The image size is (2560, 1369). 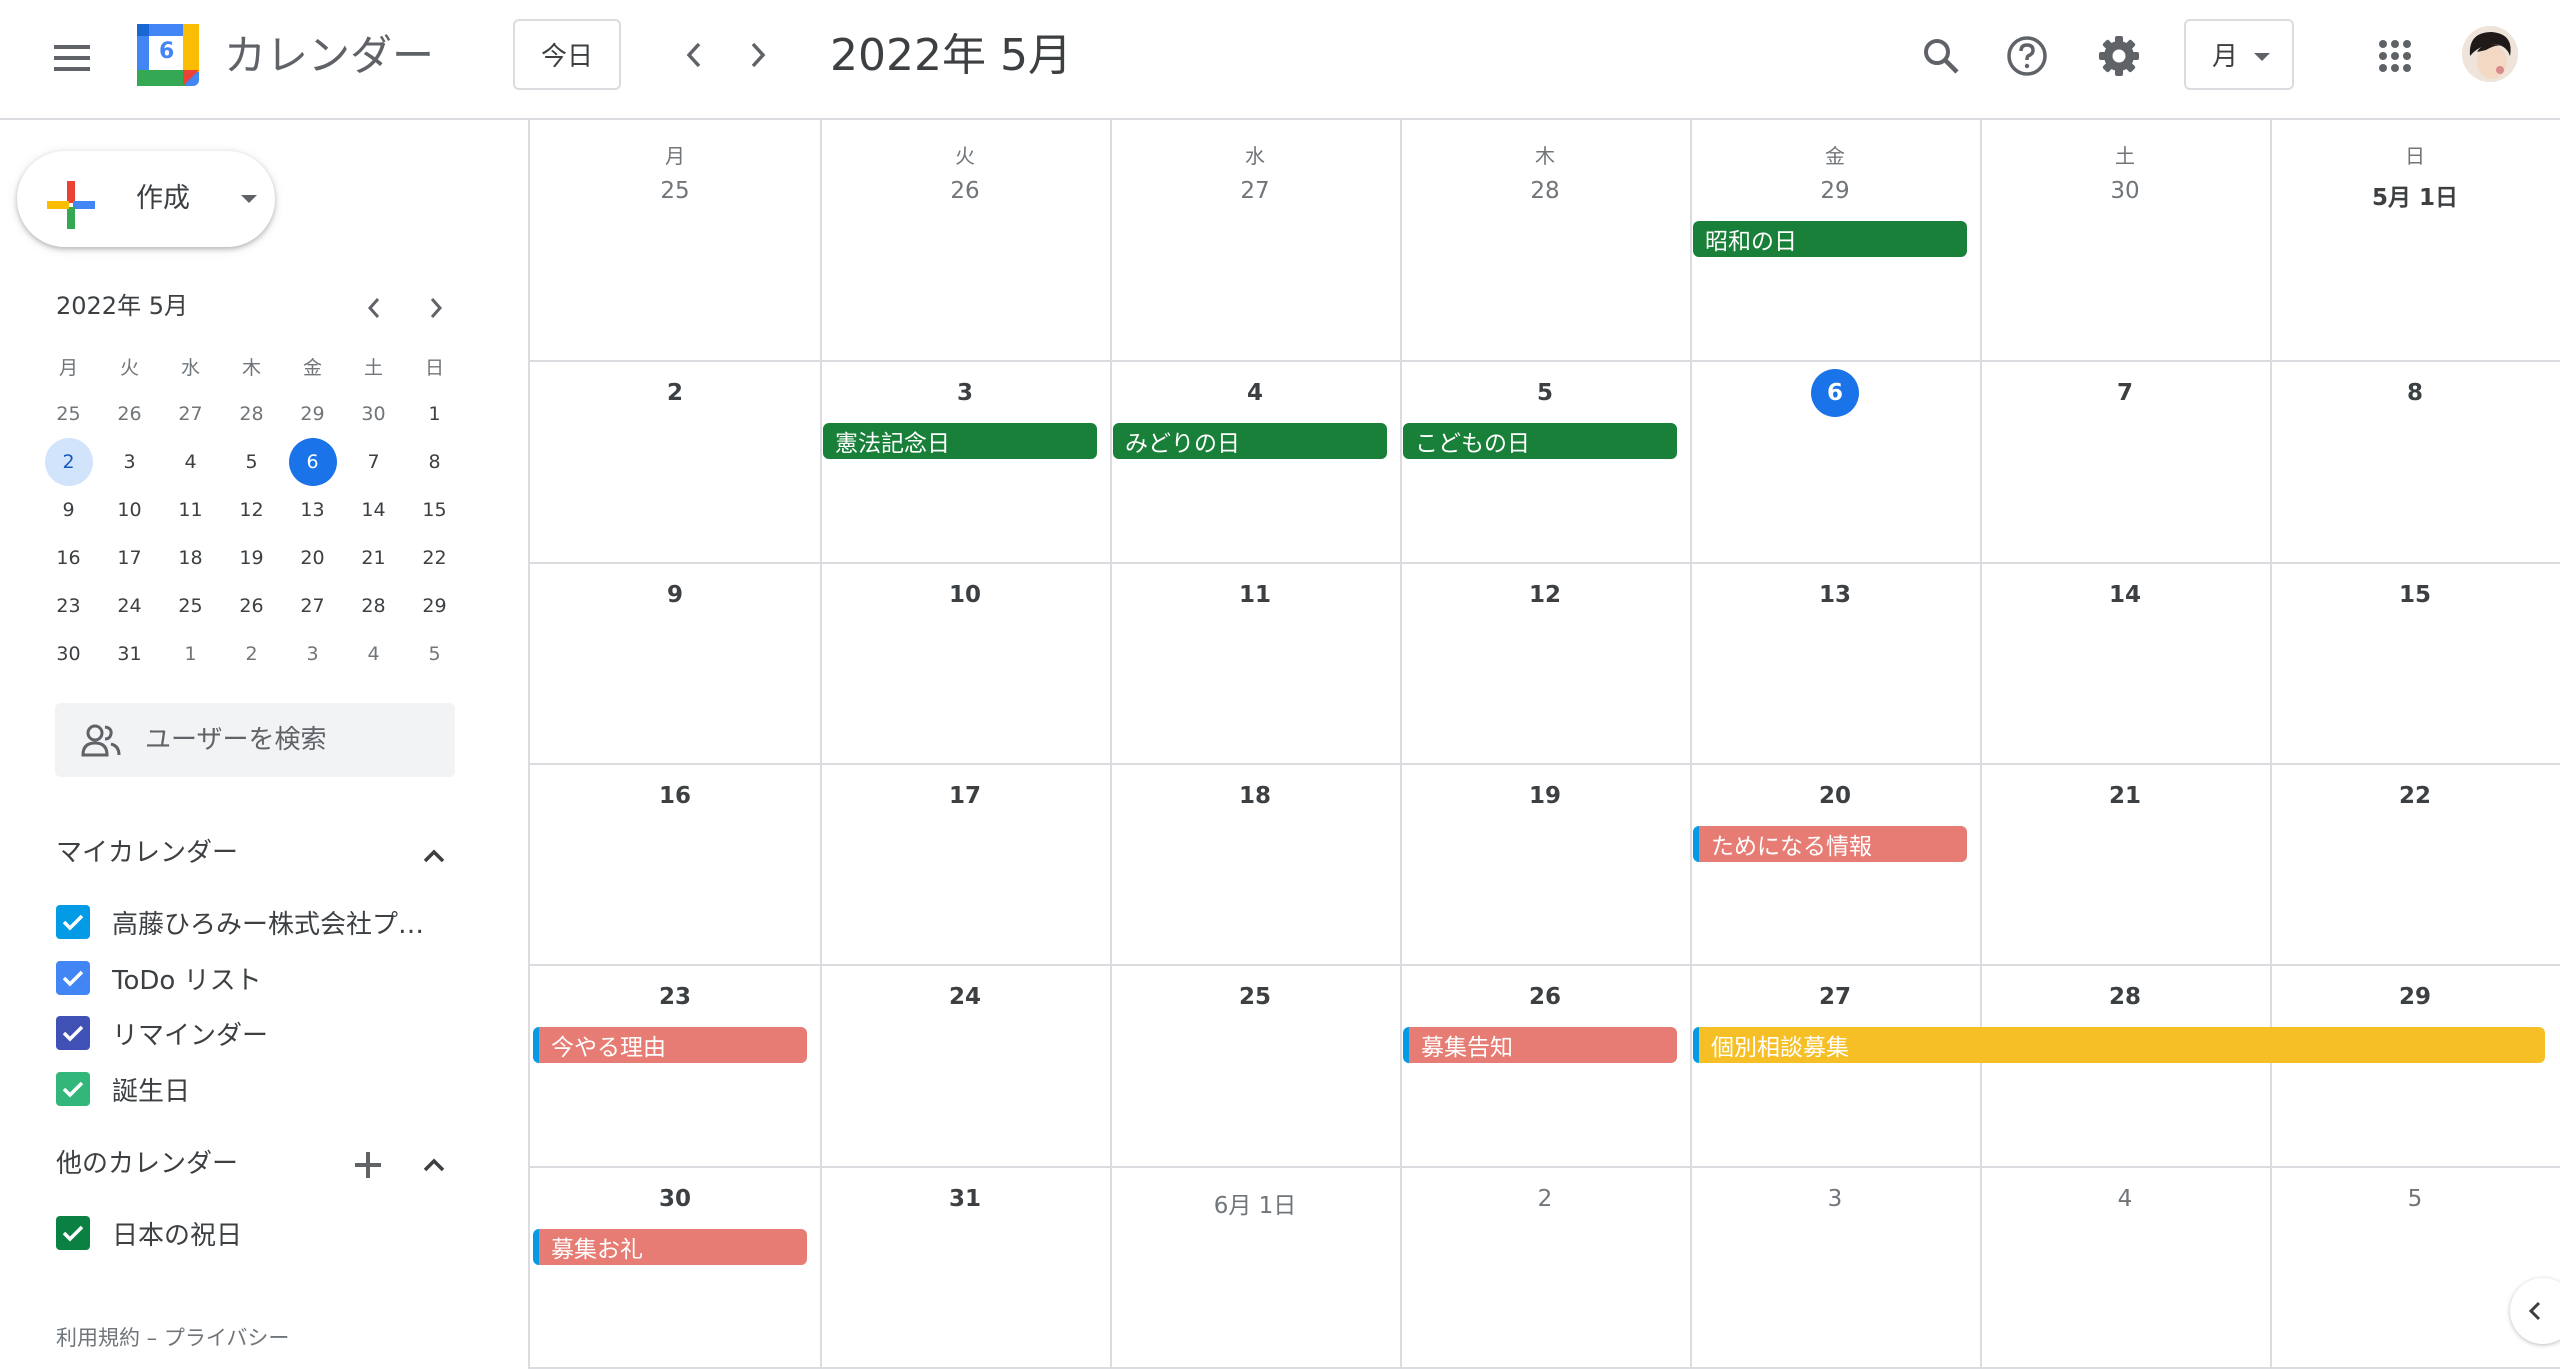 I want to click on view-switcher-dropdown: 月, so click(x=2239, y=54).